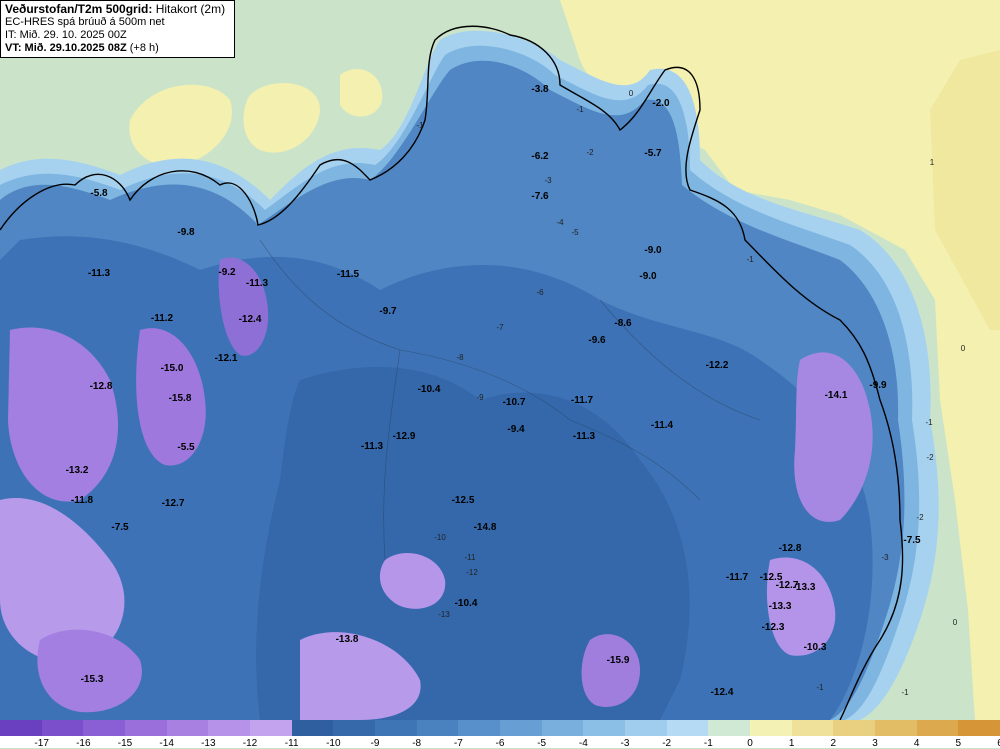  What do you see at coordinates (460, 357) in the screenshot?
I see `contour-label: -8` at bounding box center [460, 357].